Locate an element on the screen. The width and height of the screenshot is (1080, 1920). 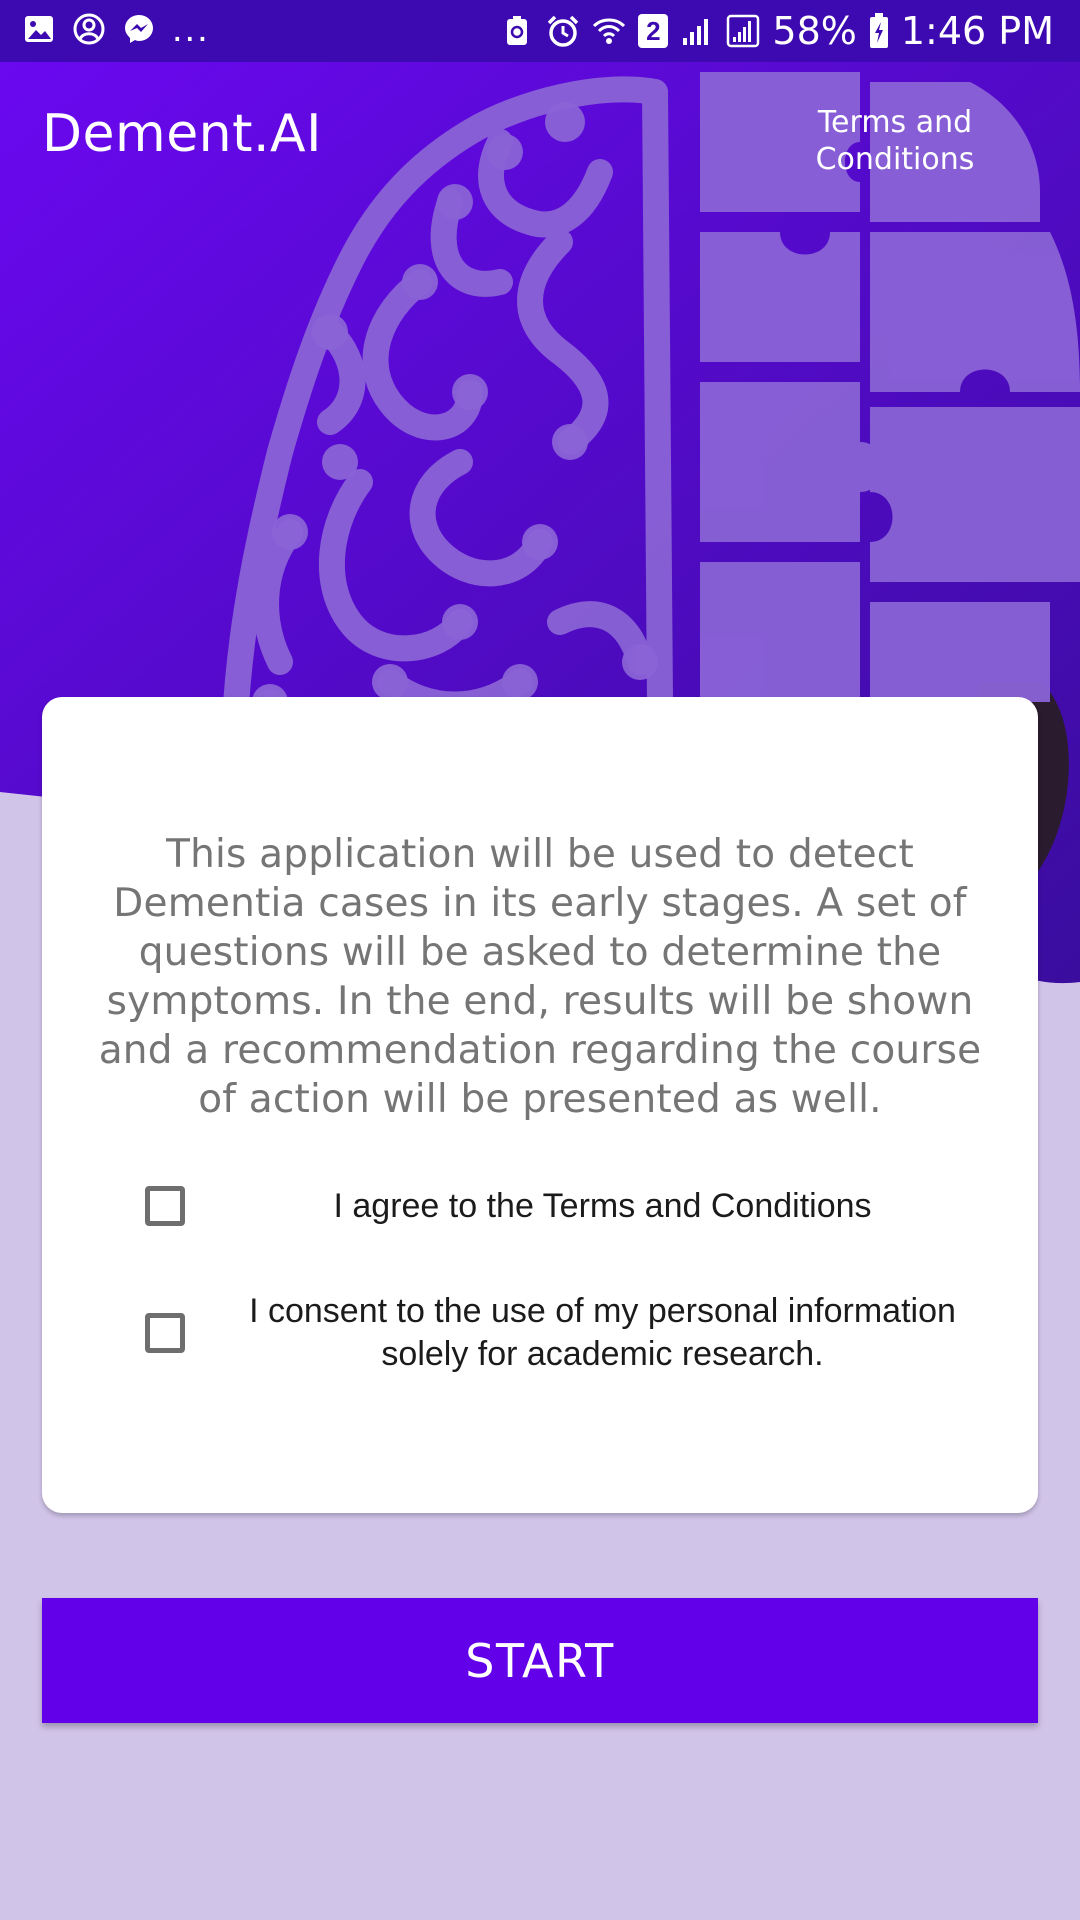
clock: 1:46 PM is located at coordinates (977, 31).